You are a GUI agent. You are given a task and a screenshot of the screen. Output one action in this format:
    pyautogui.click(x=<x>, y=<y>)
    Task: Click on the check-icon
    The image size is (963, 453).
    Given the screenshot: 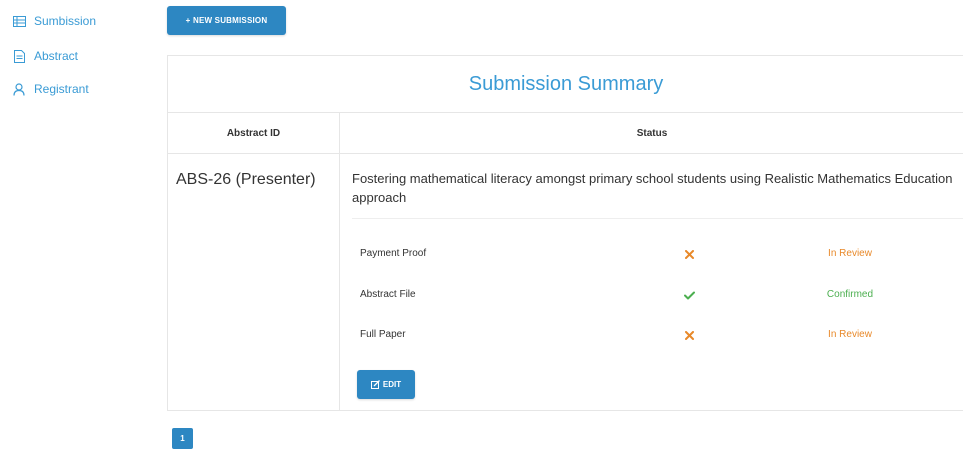 What is the action you would take?
    pyautogui.click(x=689, y=295)
    